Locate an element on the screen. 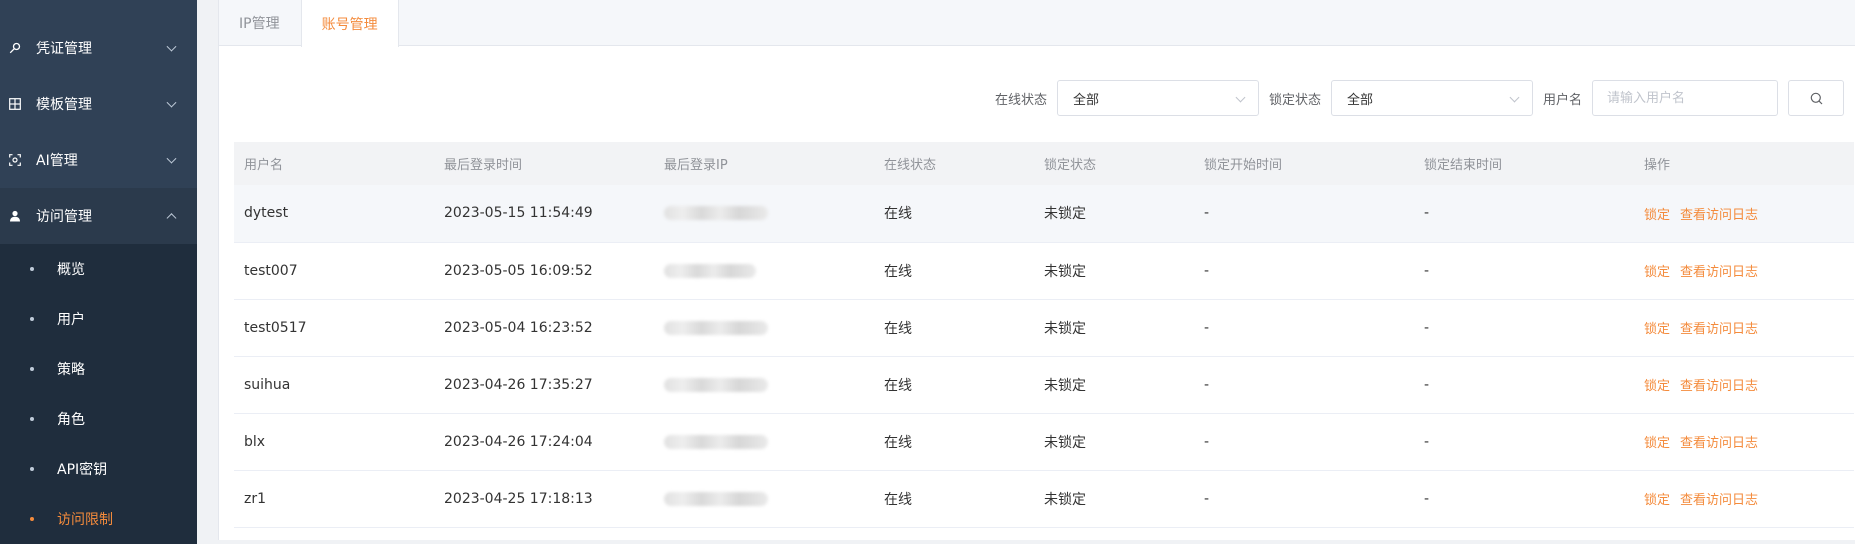 The image size is (1855, 544). column-header: 锁定状态 is located at coordinates (1114, 163).